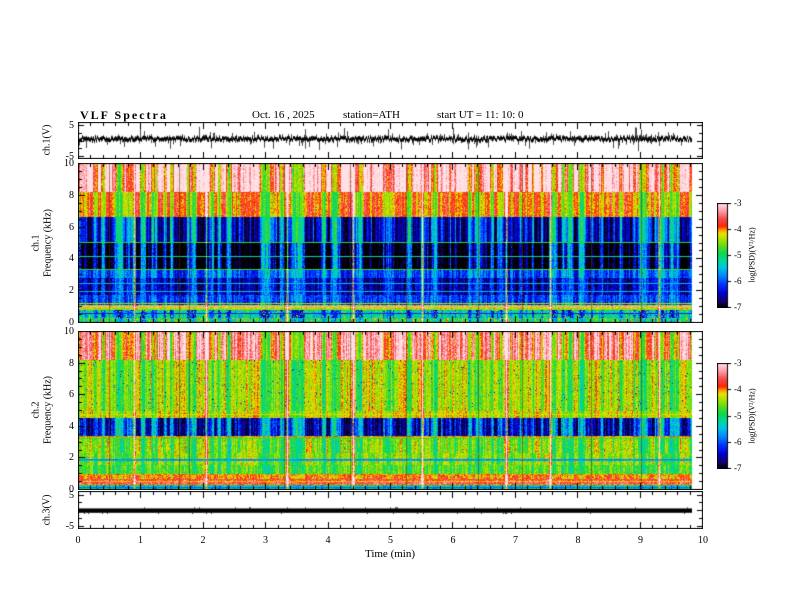 The image size is (792, 612). Describe the element at coordinates (78, 540) in the screenshot. I see `tick-label: 0` at that location.